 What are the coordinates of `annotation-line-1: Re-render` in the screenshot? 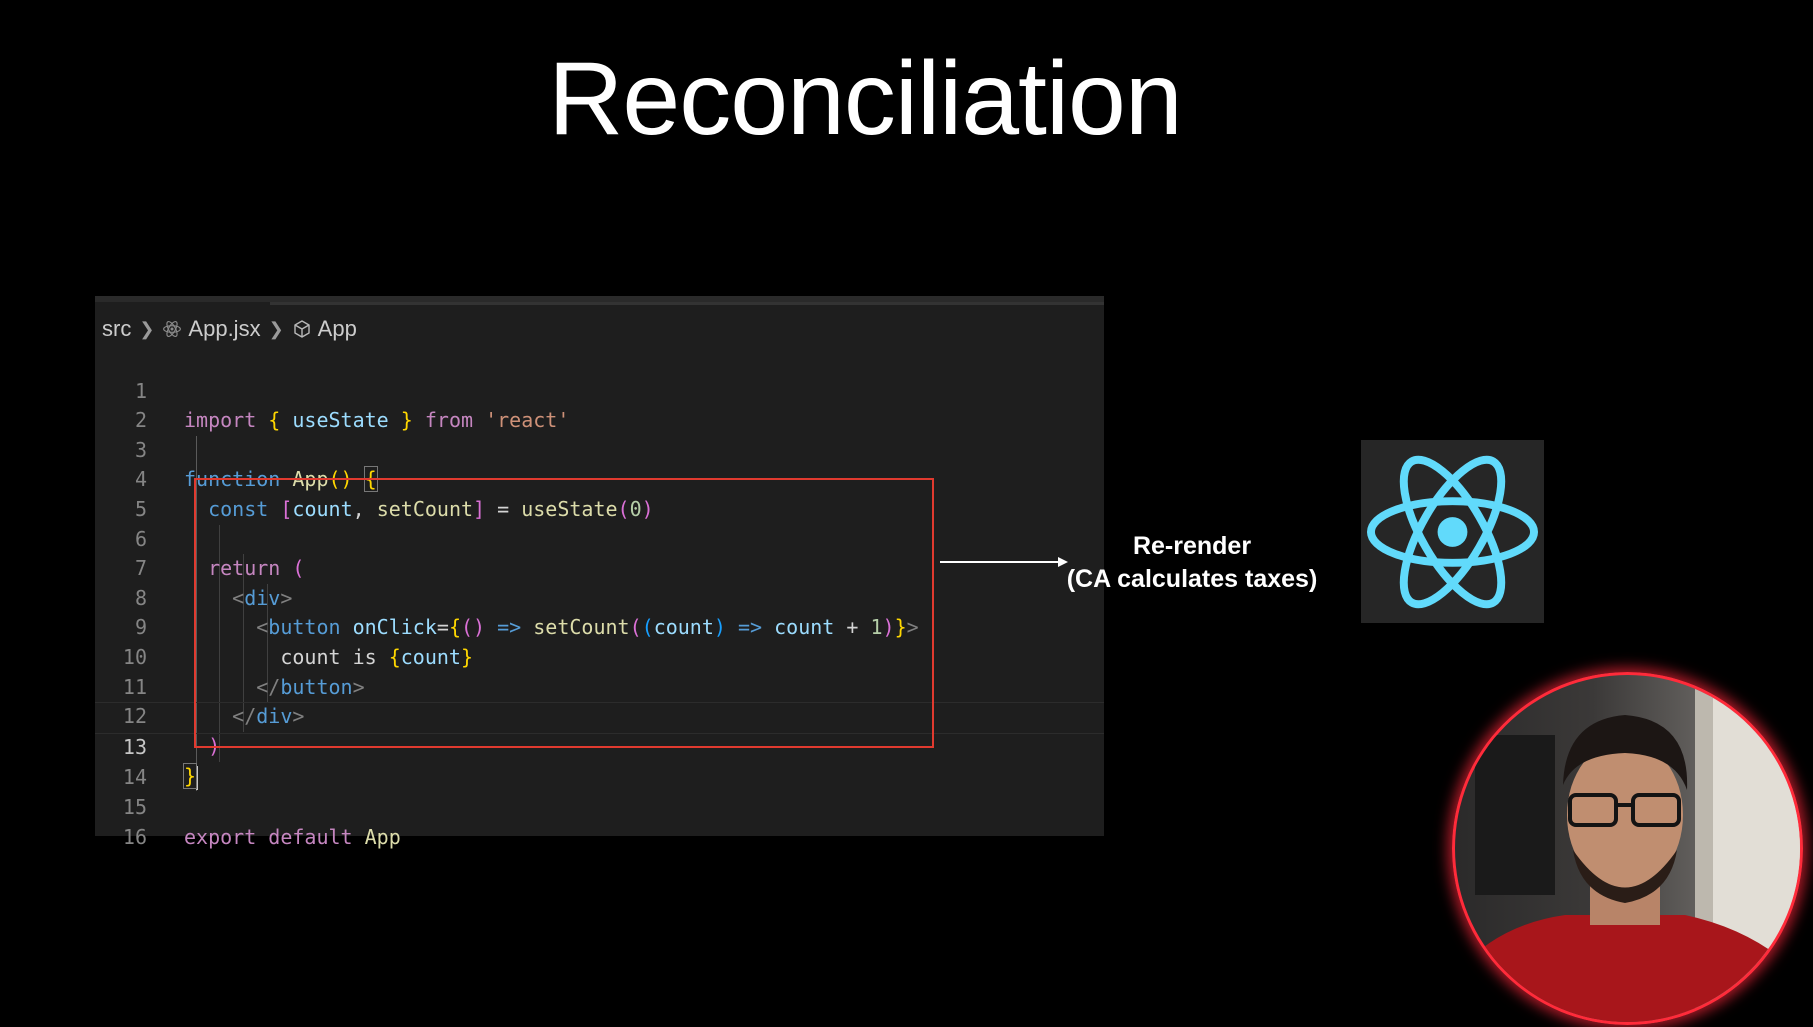 It's located at (1192, 546).